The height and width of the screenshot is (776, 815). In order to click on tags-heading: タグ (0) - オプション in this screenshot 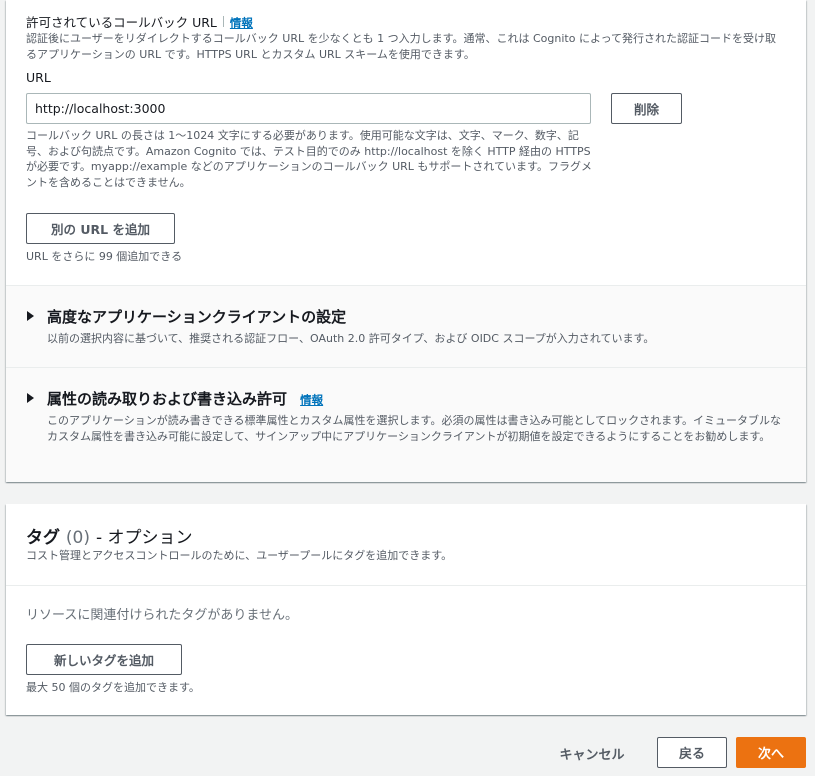, I will do `click(109, 535)`.